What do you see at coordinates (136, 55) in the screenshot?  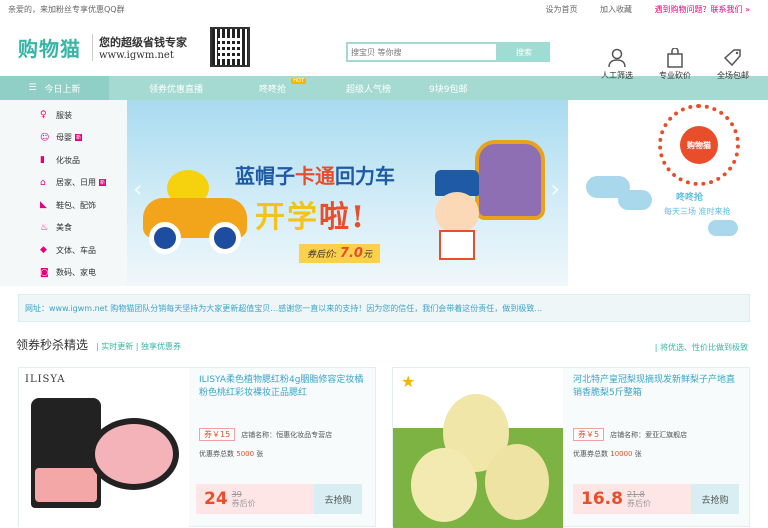 I see `slogan-url: www.igwm.net` at bounding box center [136, 55].